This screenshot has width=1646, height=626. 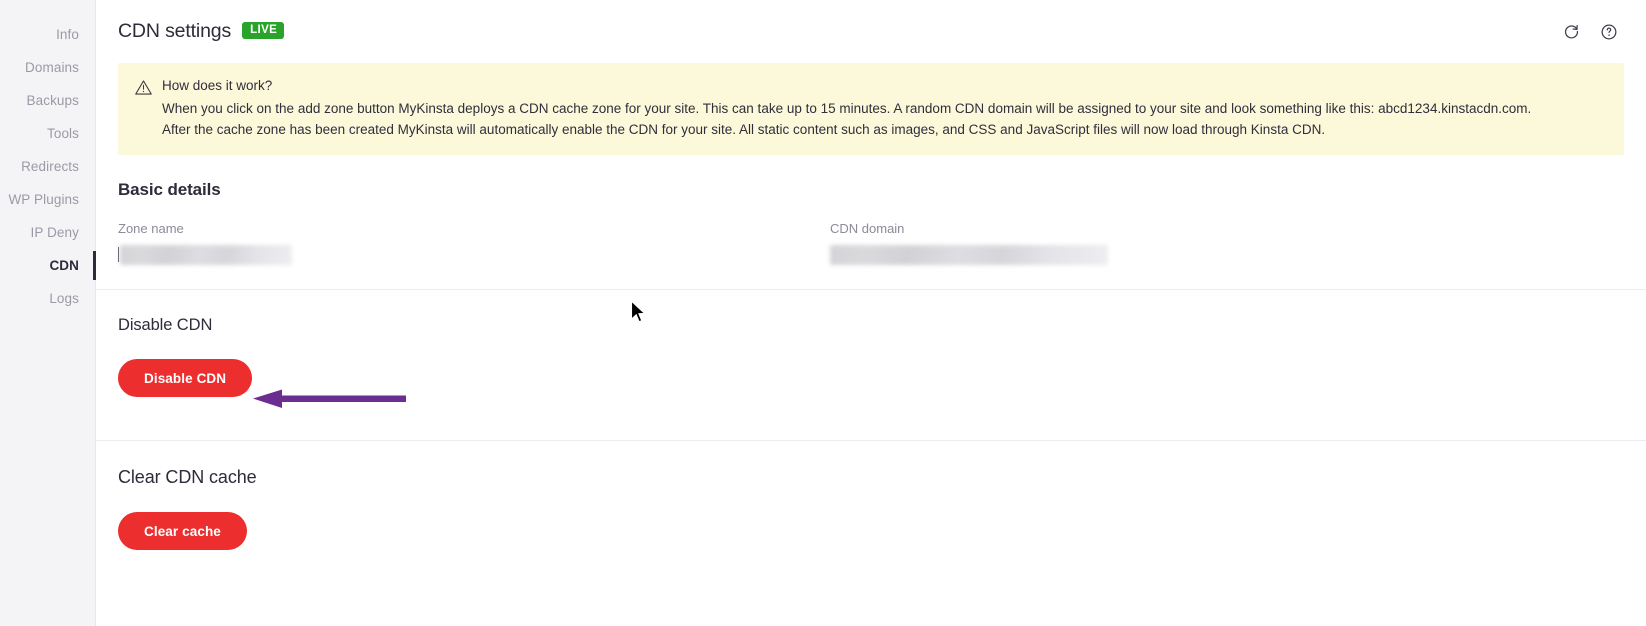 I want to click on sidebar-item-info: Info, so click(x=47, y=34).